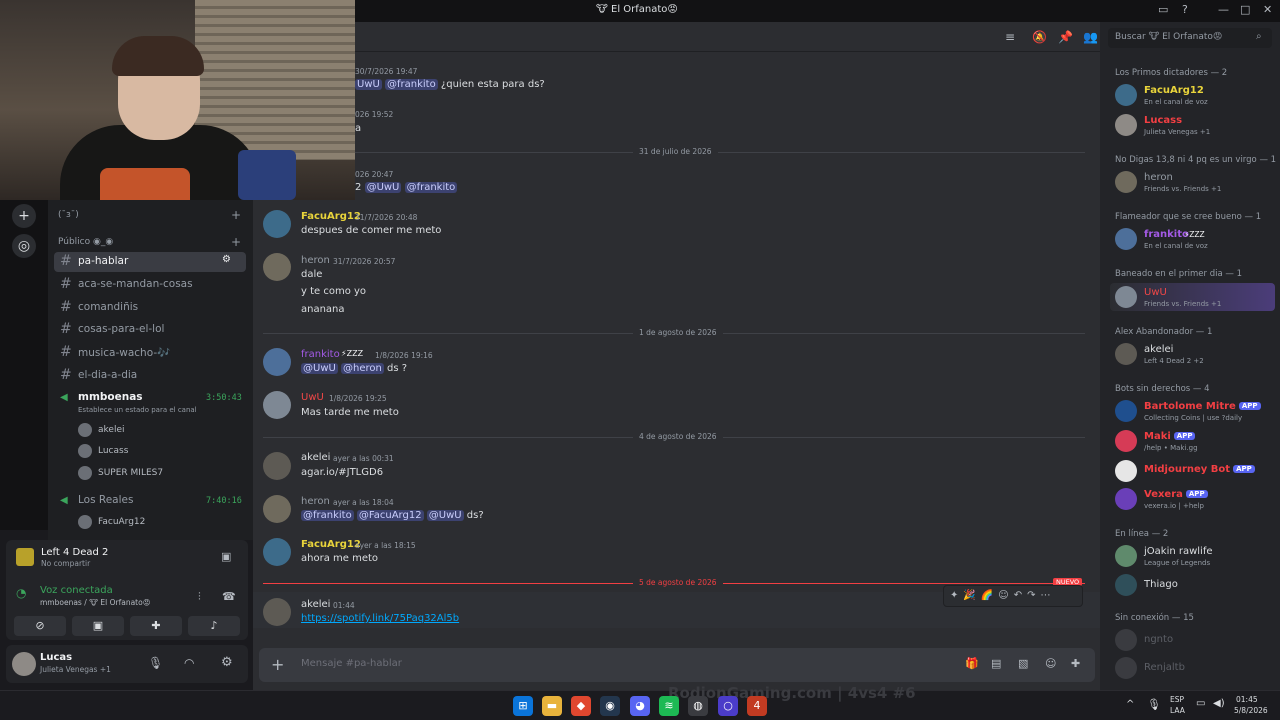 The height and width of the screenshot is (720, 1280). Describe the element at coordinates (1170, 436) in the screenshot. I see `member-name: Maki APP` at that location.